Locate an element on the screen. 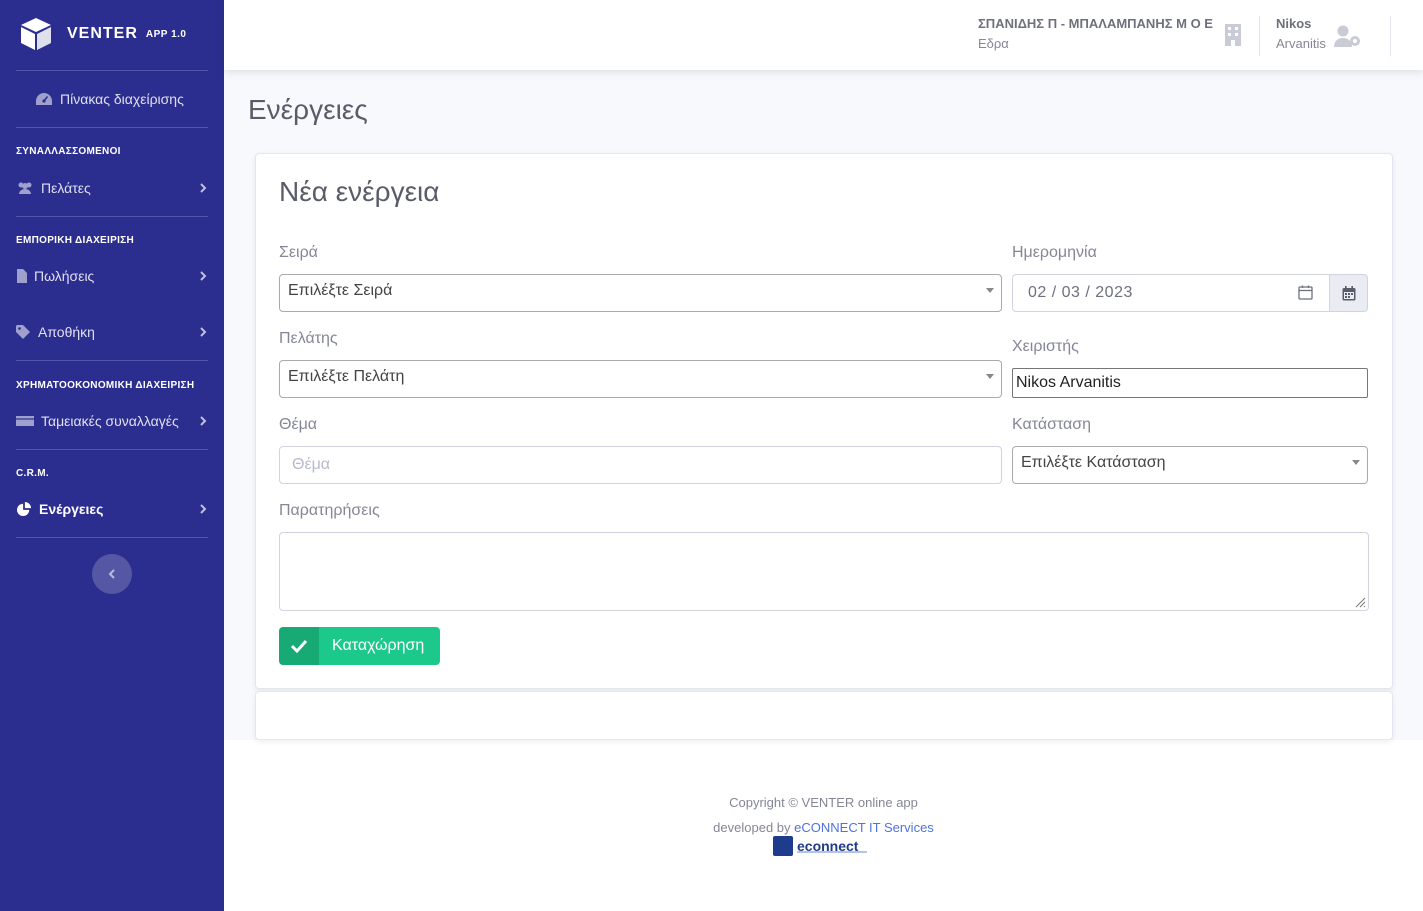 The image size is (1423, 911). page-title: Ενέργειες is located at coordinates (308, 109).